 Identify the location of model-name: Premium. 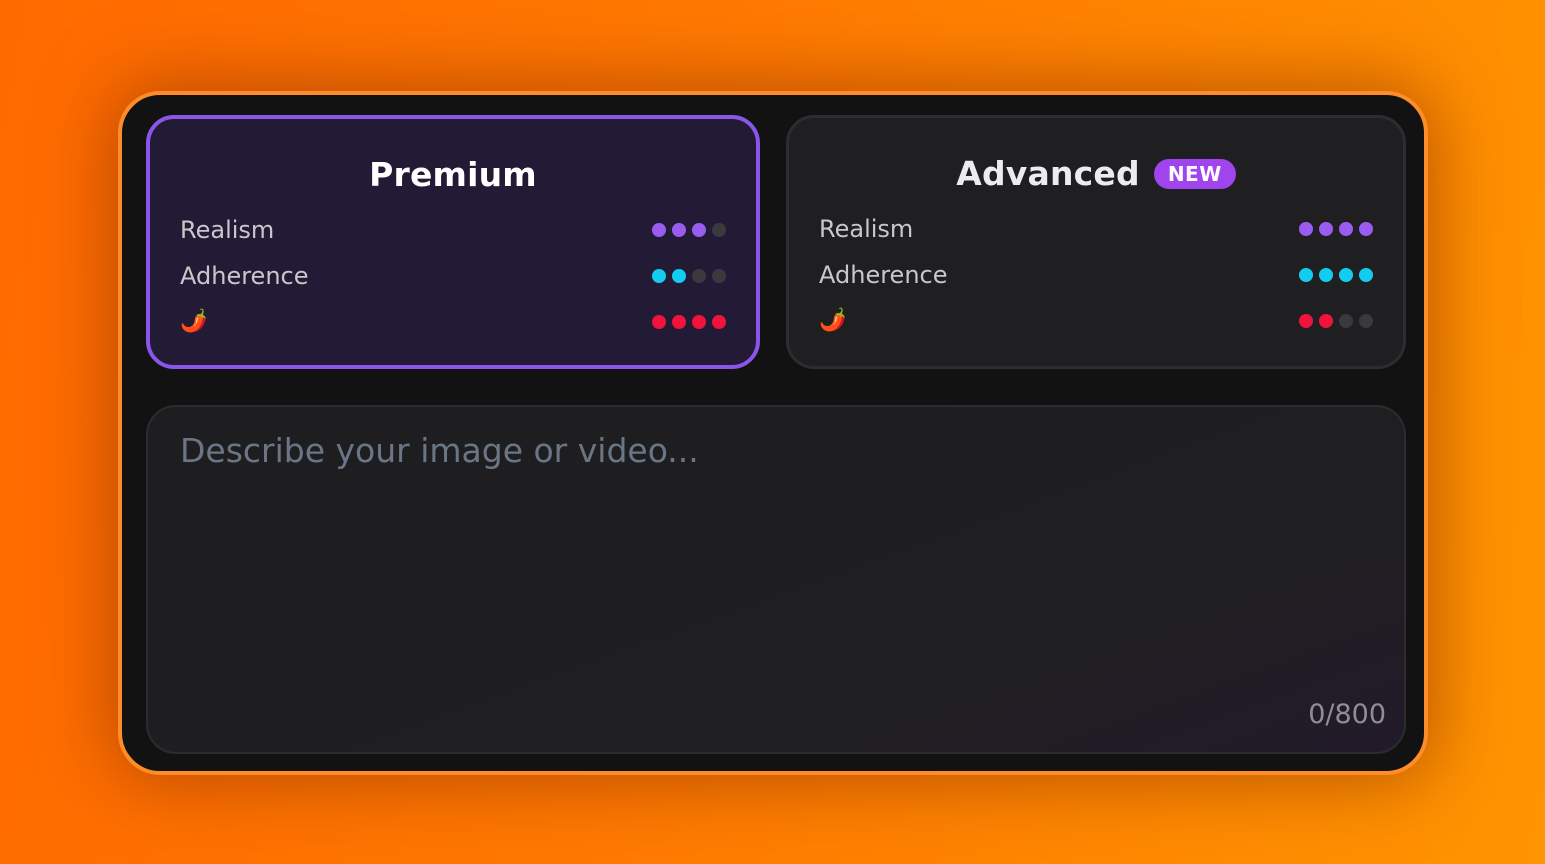
(453, 174).